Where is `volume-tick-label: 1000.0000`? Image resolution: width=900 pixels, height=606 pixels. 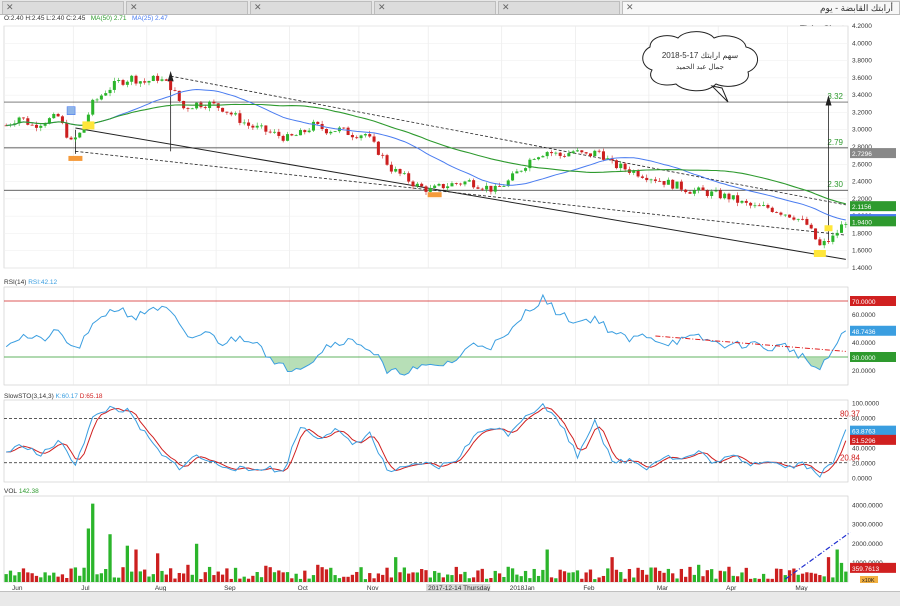
volume-tick-label: 1000.0000 is located at coordinates (867, 563).